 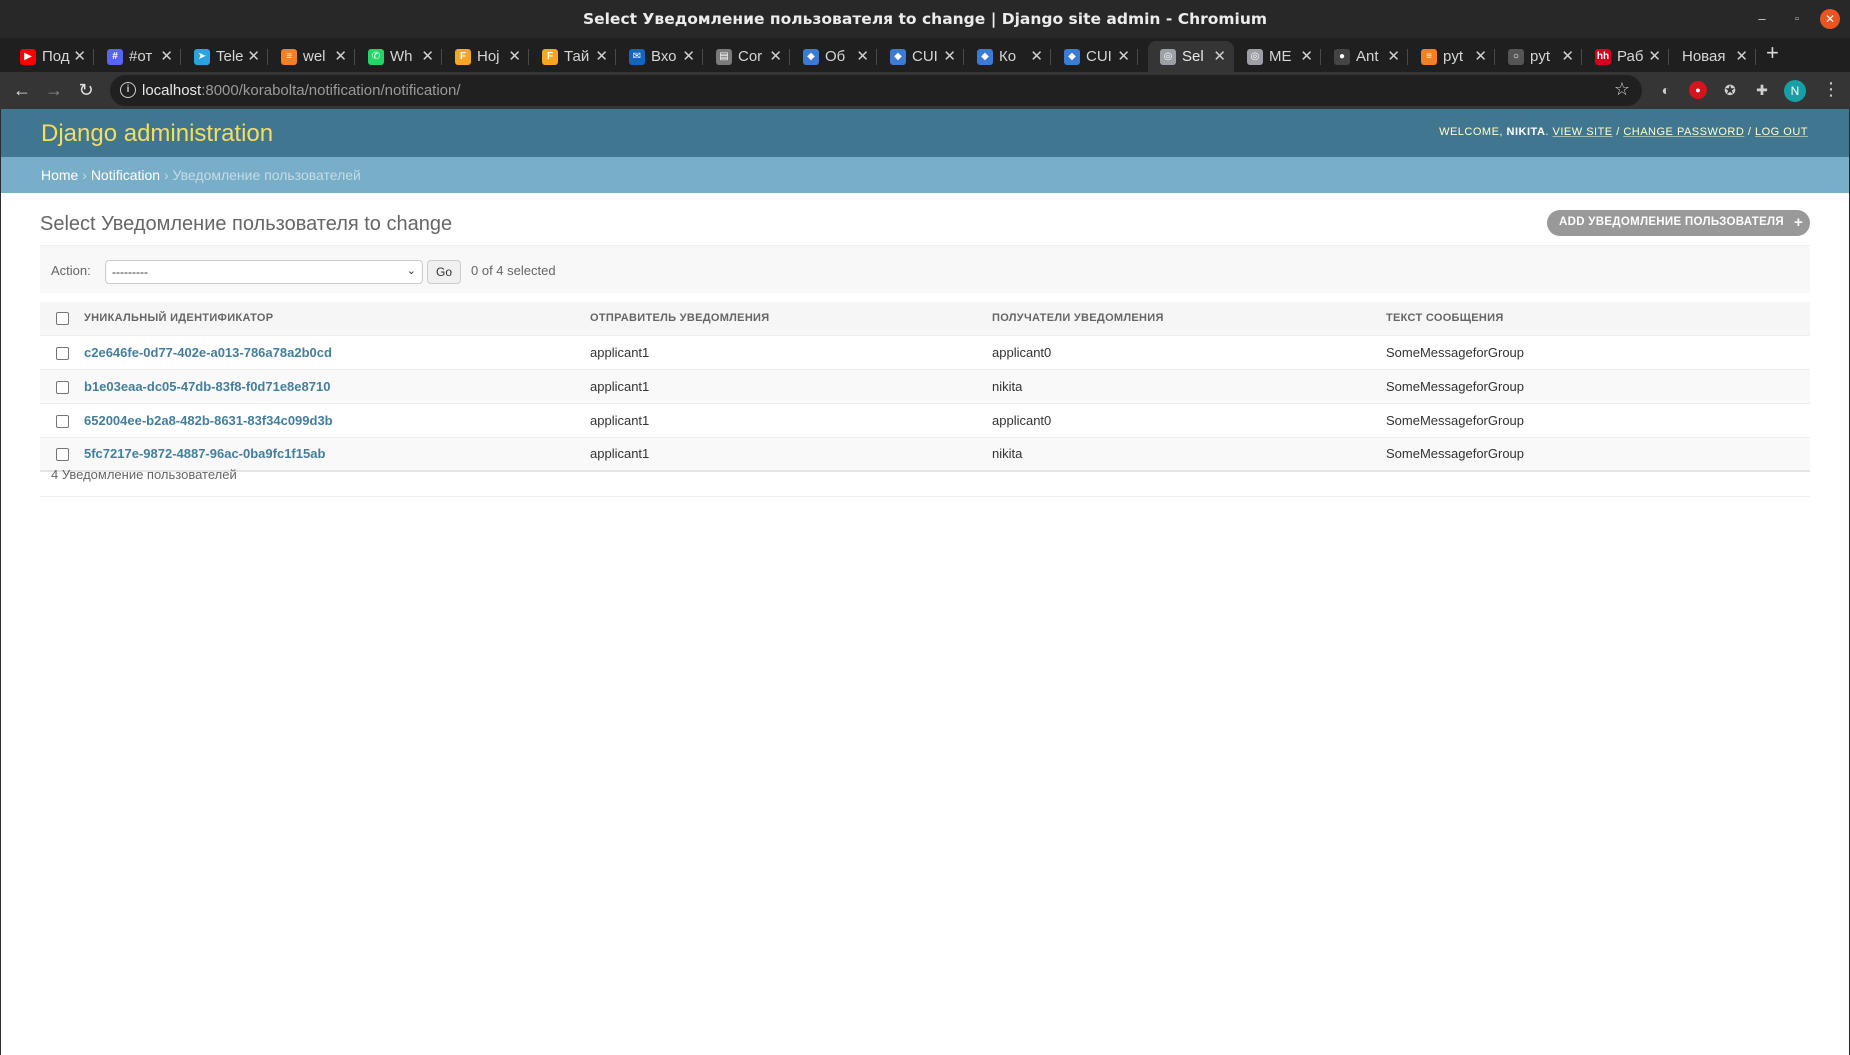 What do you see at coordinates (1597, 420) in the screenshot?
I see `text-cell: SomeMessageforGroup` at bounding box center [1597, 420].